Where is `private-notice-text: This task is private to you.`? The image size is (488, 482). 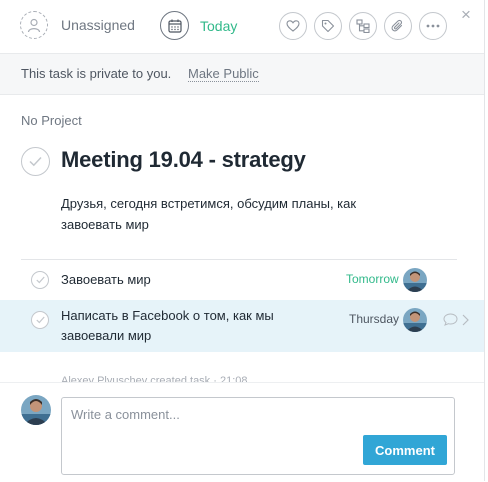
private-notice-text: This task is private to you. is located at coordinates (96, 73).